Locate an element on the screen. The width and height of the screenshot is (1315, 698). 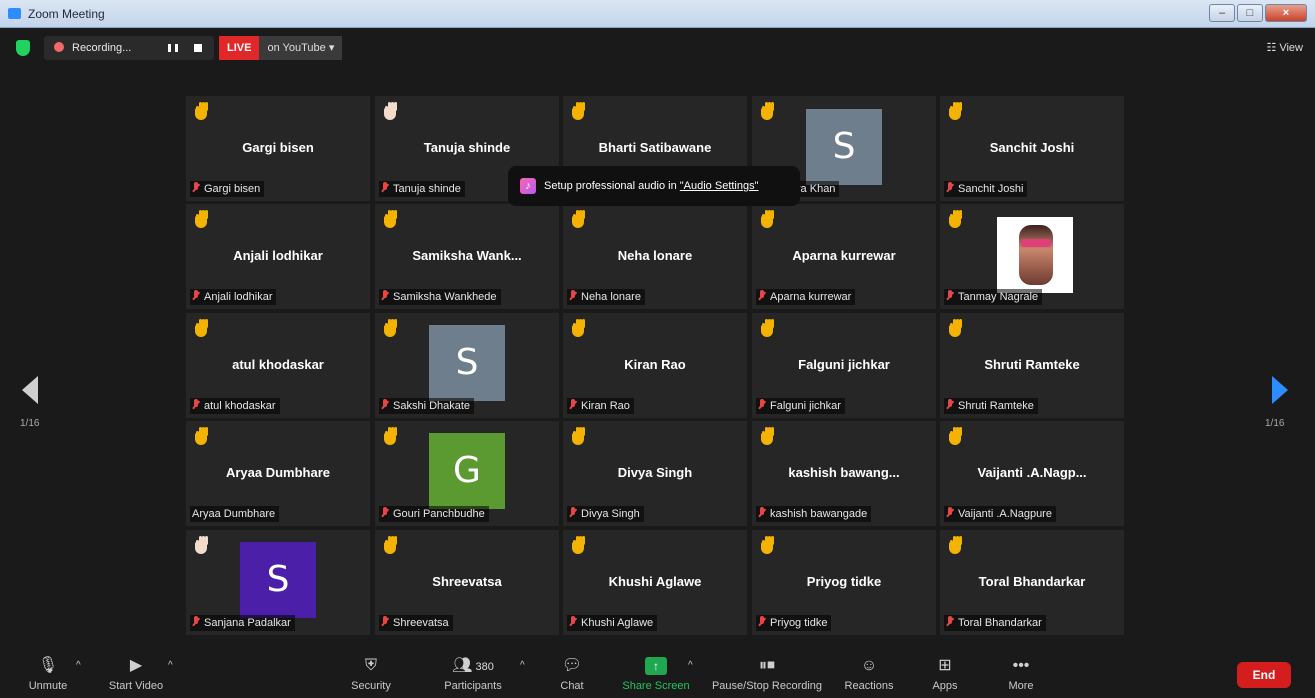
participant-display-name: atul khodaskar is located at coordinates (278, 364).